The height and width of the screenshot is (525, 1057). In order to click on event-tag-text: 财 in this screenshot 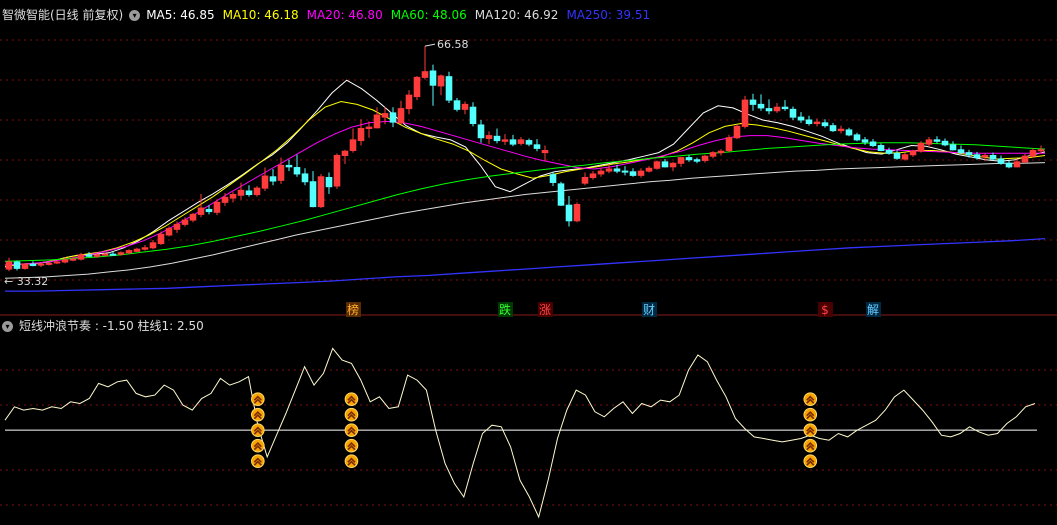, I will do `click(649, 310)`.